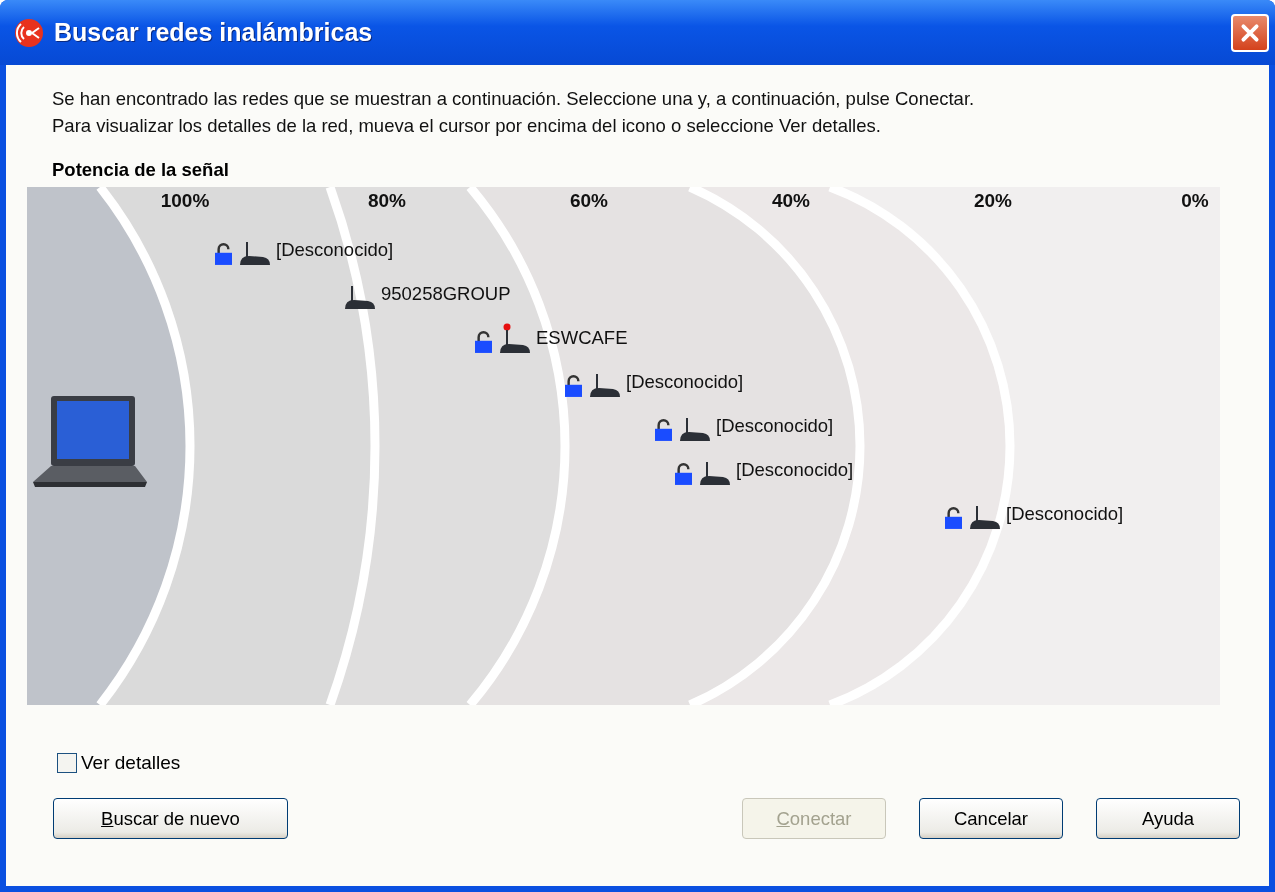  What do you see at coordinates (29, 32) in the screenshot?
I see `wireless-icon` at bounding box center [29, 32].